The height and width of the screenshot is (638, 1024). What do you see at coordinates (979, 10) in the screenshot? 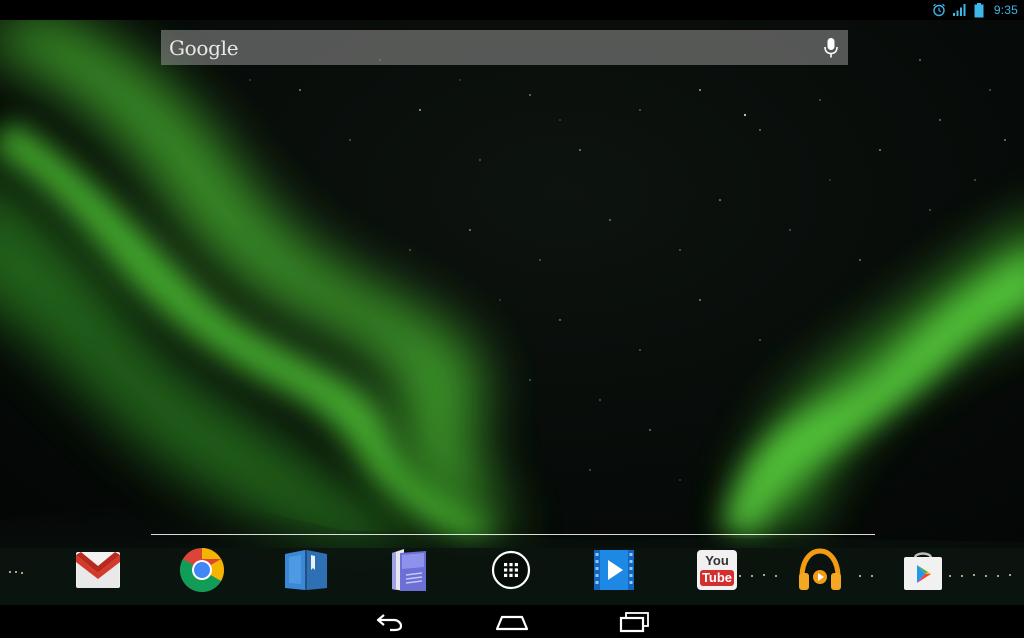
I see `battery-icon` at bounding box center [979, 10].